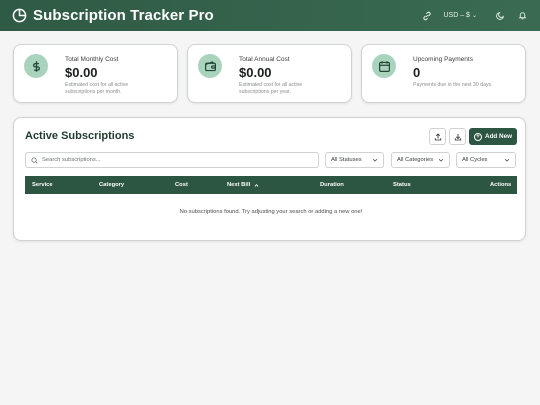  Describe the element at coordinates (36, 66) in the screenshot. I see `dollar-icon` at that location.